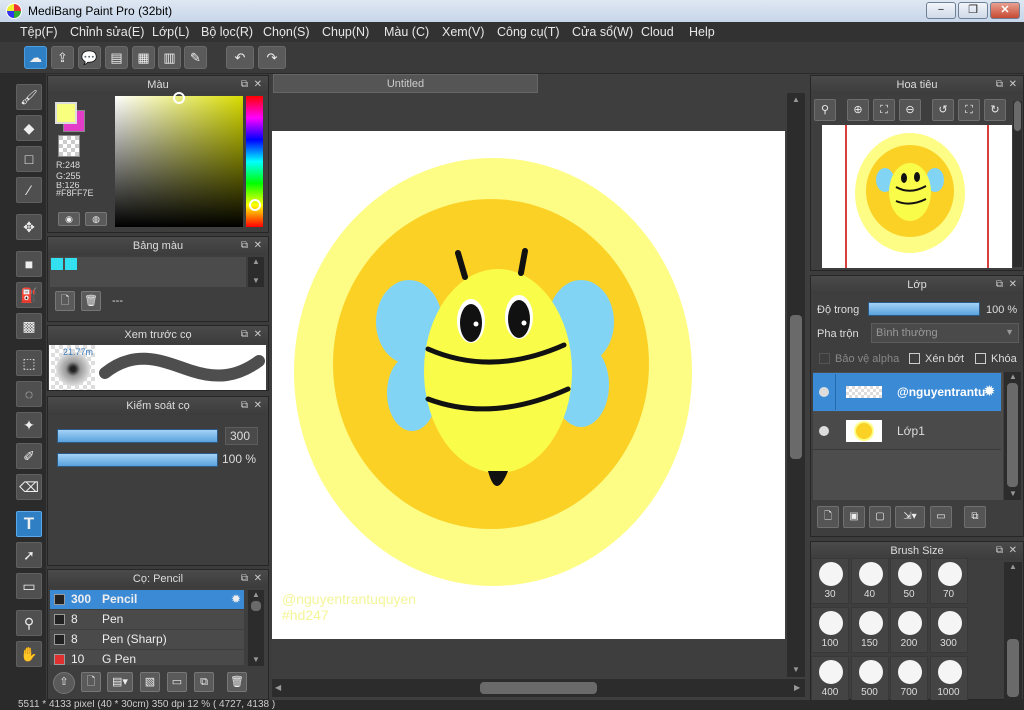 The width and height of the screenshot is (1024, 710). Describe the element at coordinates (107, 32) in the screenshot. I see `menu-edit: Chỉnh sửa(E)` at that location.